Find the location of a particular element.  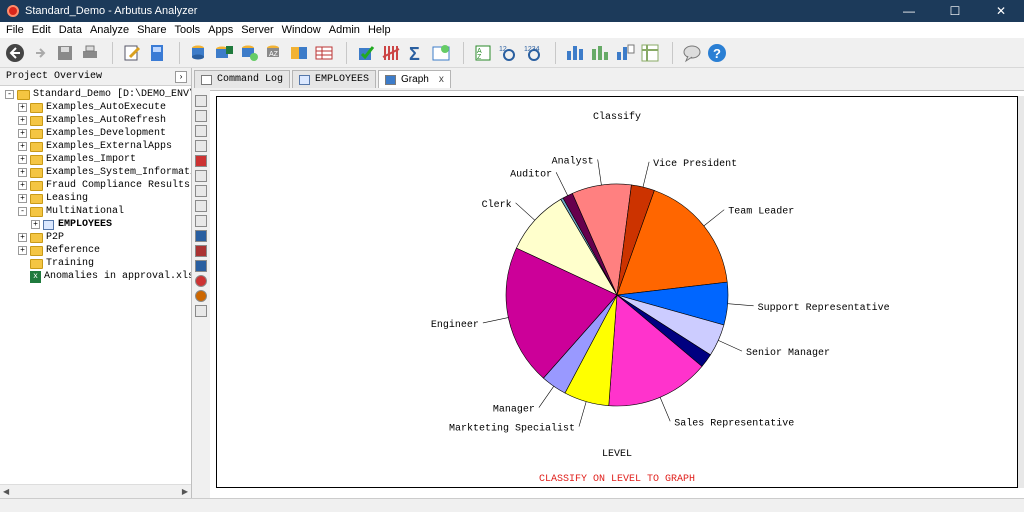

tree-item-label: P2P is located at coordinates (55, 237).